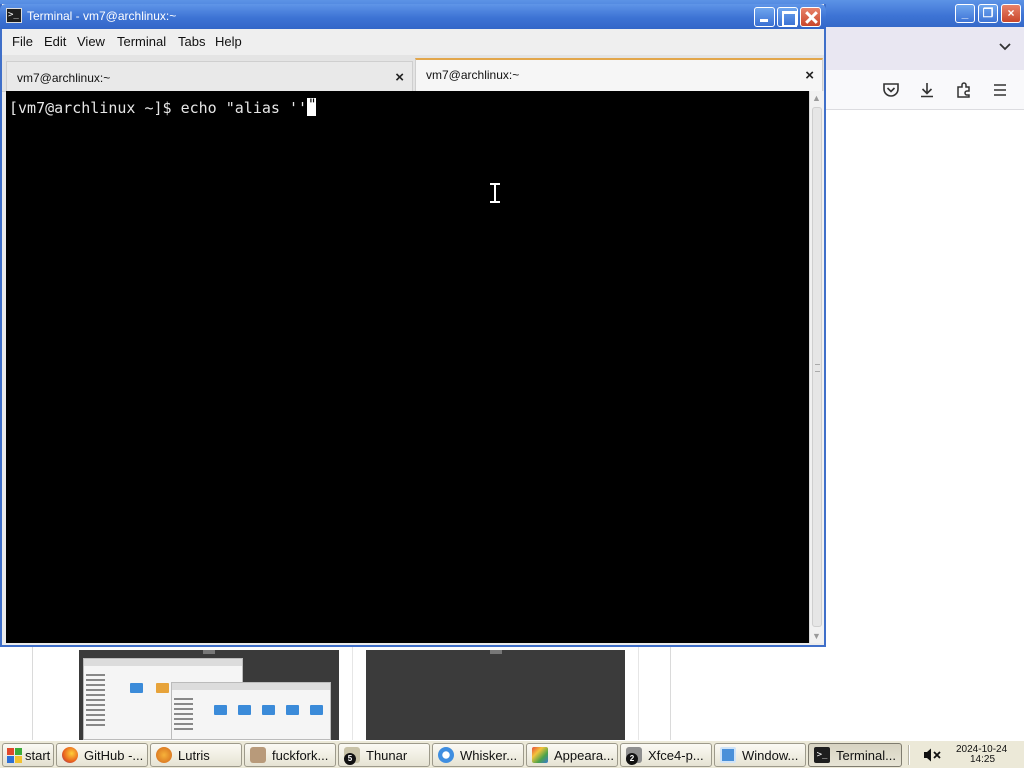  Describe the element at coordinates (1011, 13) in the screenshot. I see `browser-close-button: ×` at that location.